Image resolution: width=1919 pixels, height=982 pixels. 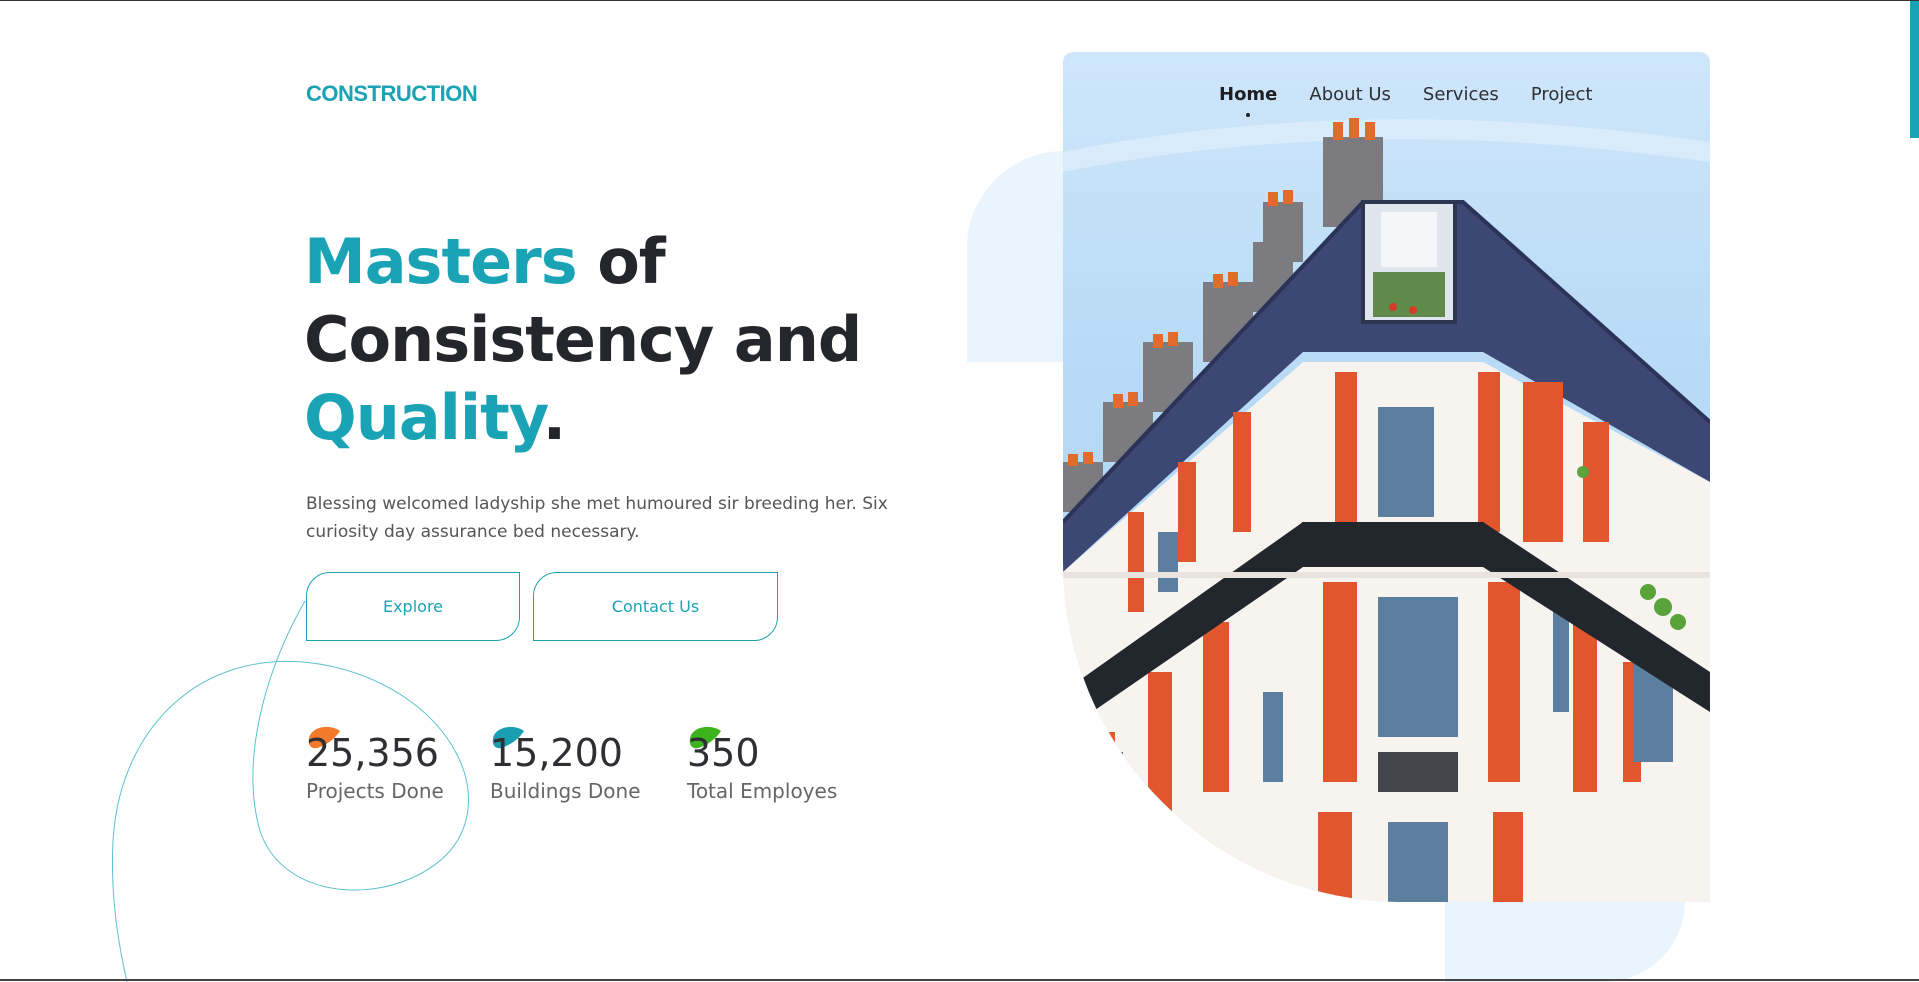 I want to click on stat-projects-done: 25,356 Projects Done, so click(x=375, y=764).